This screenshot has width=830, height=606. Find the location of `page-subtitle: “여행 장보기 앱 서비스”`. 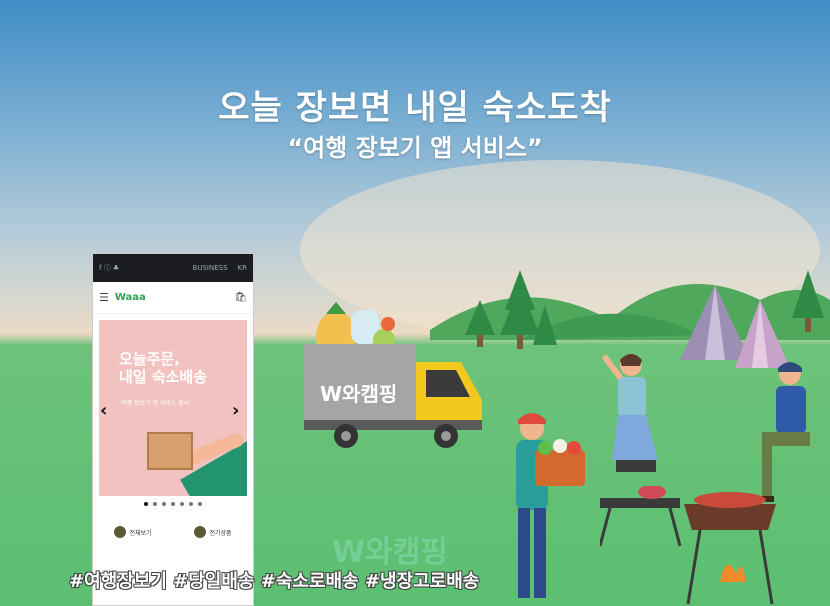

page-subtitle: “여행 장보기 앱 서비스” is located at coordinates (415, 148).